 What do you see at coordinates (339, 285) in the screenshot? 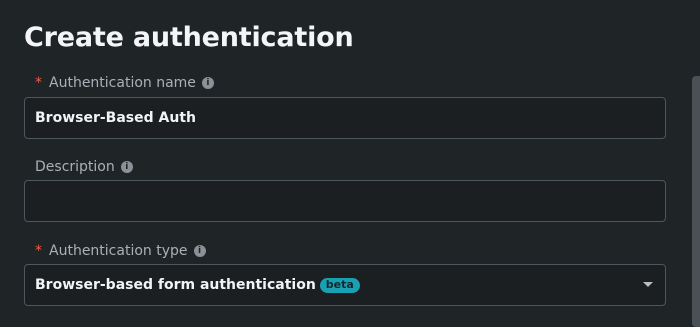
I see `beta-badge: beta` at bounding box center [339, 285].